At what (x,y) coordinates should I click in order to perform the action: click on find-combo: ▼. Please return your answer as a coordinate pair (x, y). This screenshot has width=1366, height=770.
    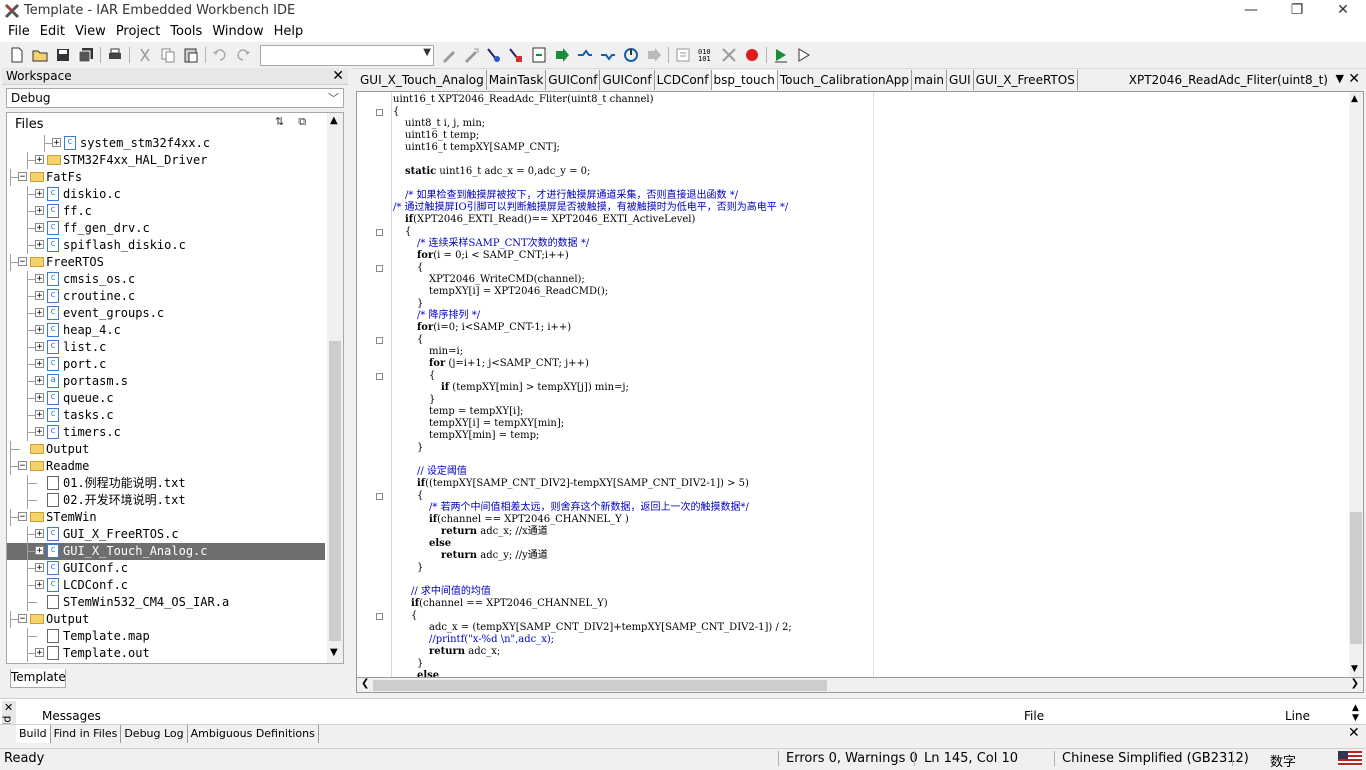
    Looking at the image, I should click on (347, 55).